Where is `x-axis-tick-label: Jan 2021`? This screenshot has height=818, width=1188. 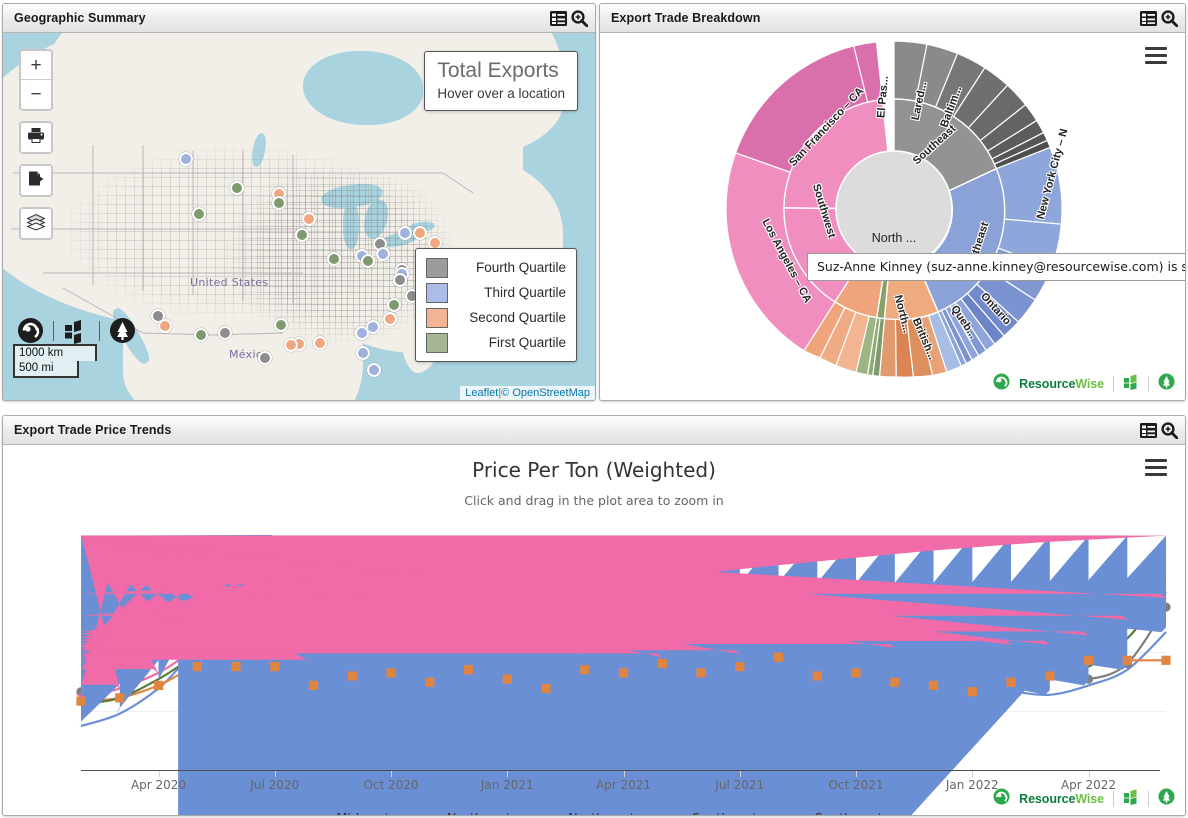 x-axis-tick-label: Jan 2021 is located at coordinates (507, 785).